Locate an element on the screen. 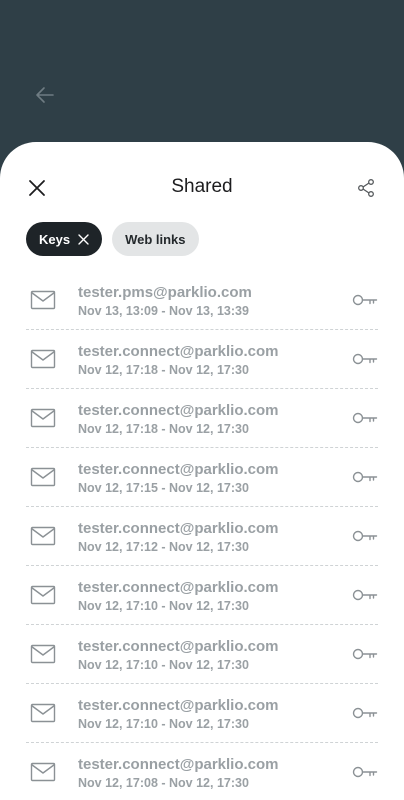 The width and height of the screenshot is (404, 800). filter-chip-label: Keys is located at coordinates (55, 239).